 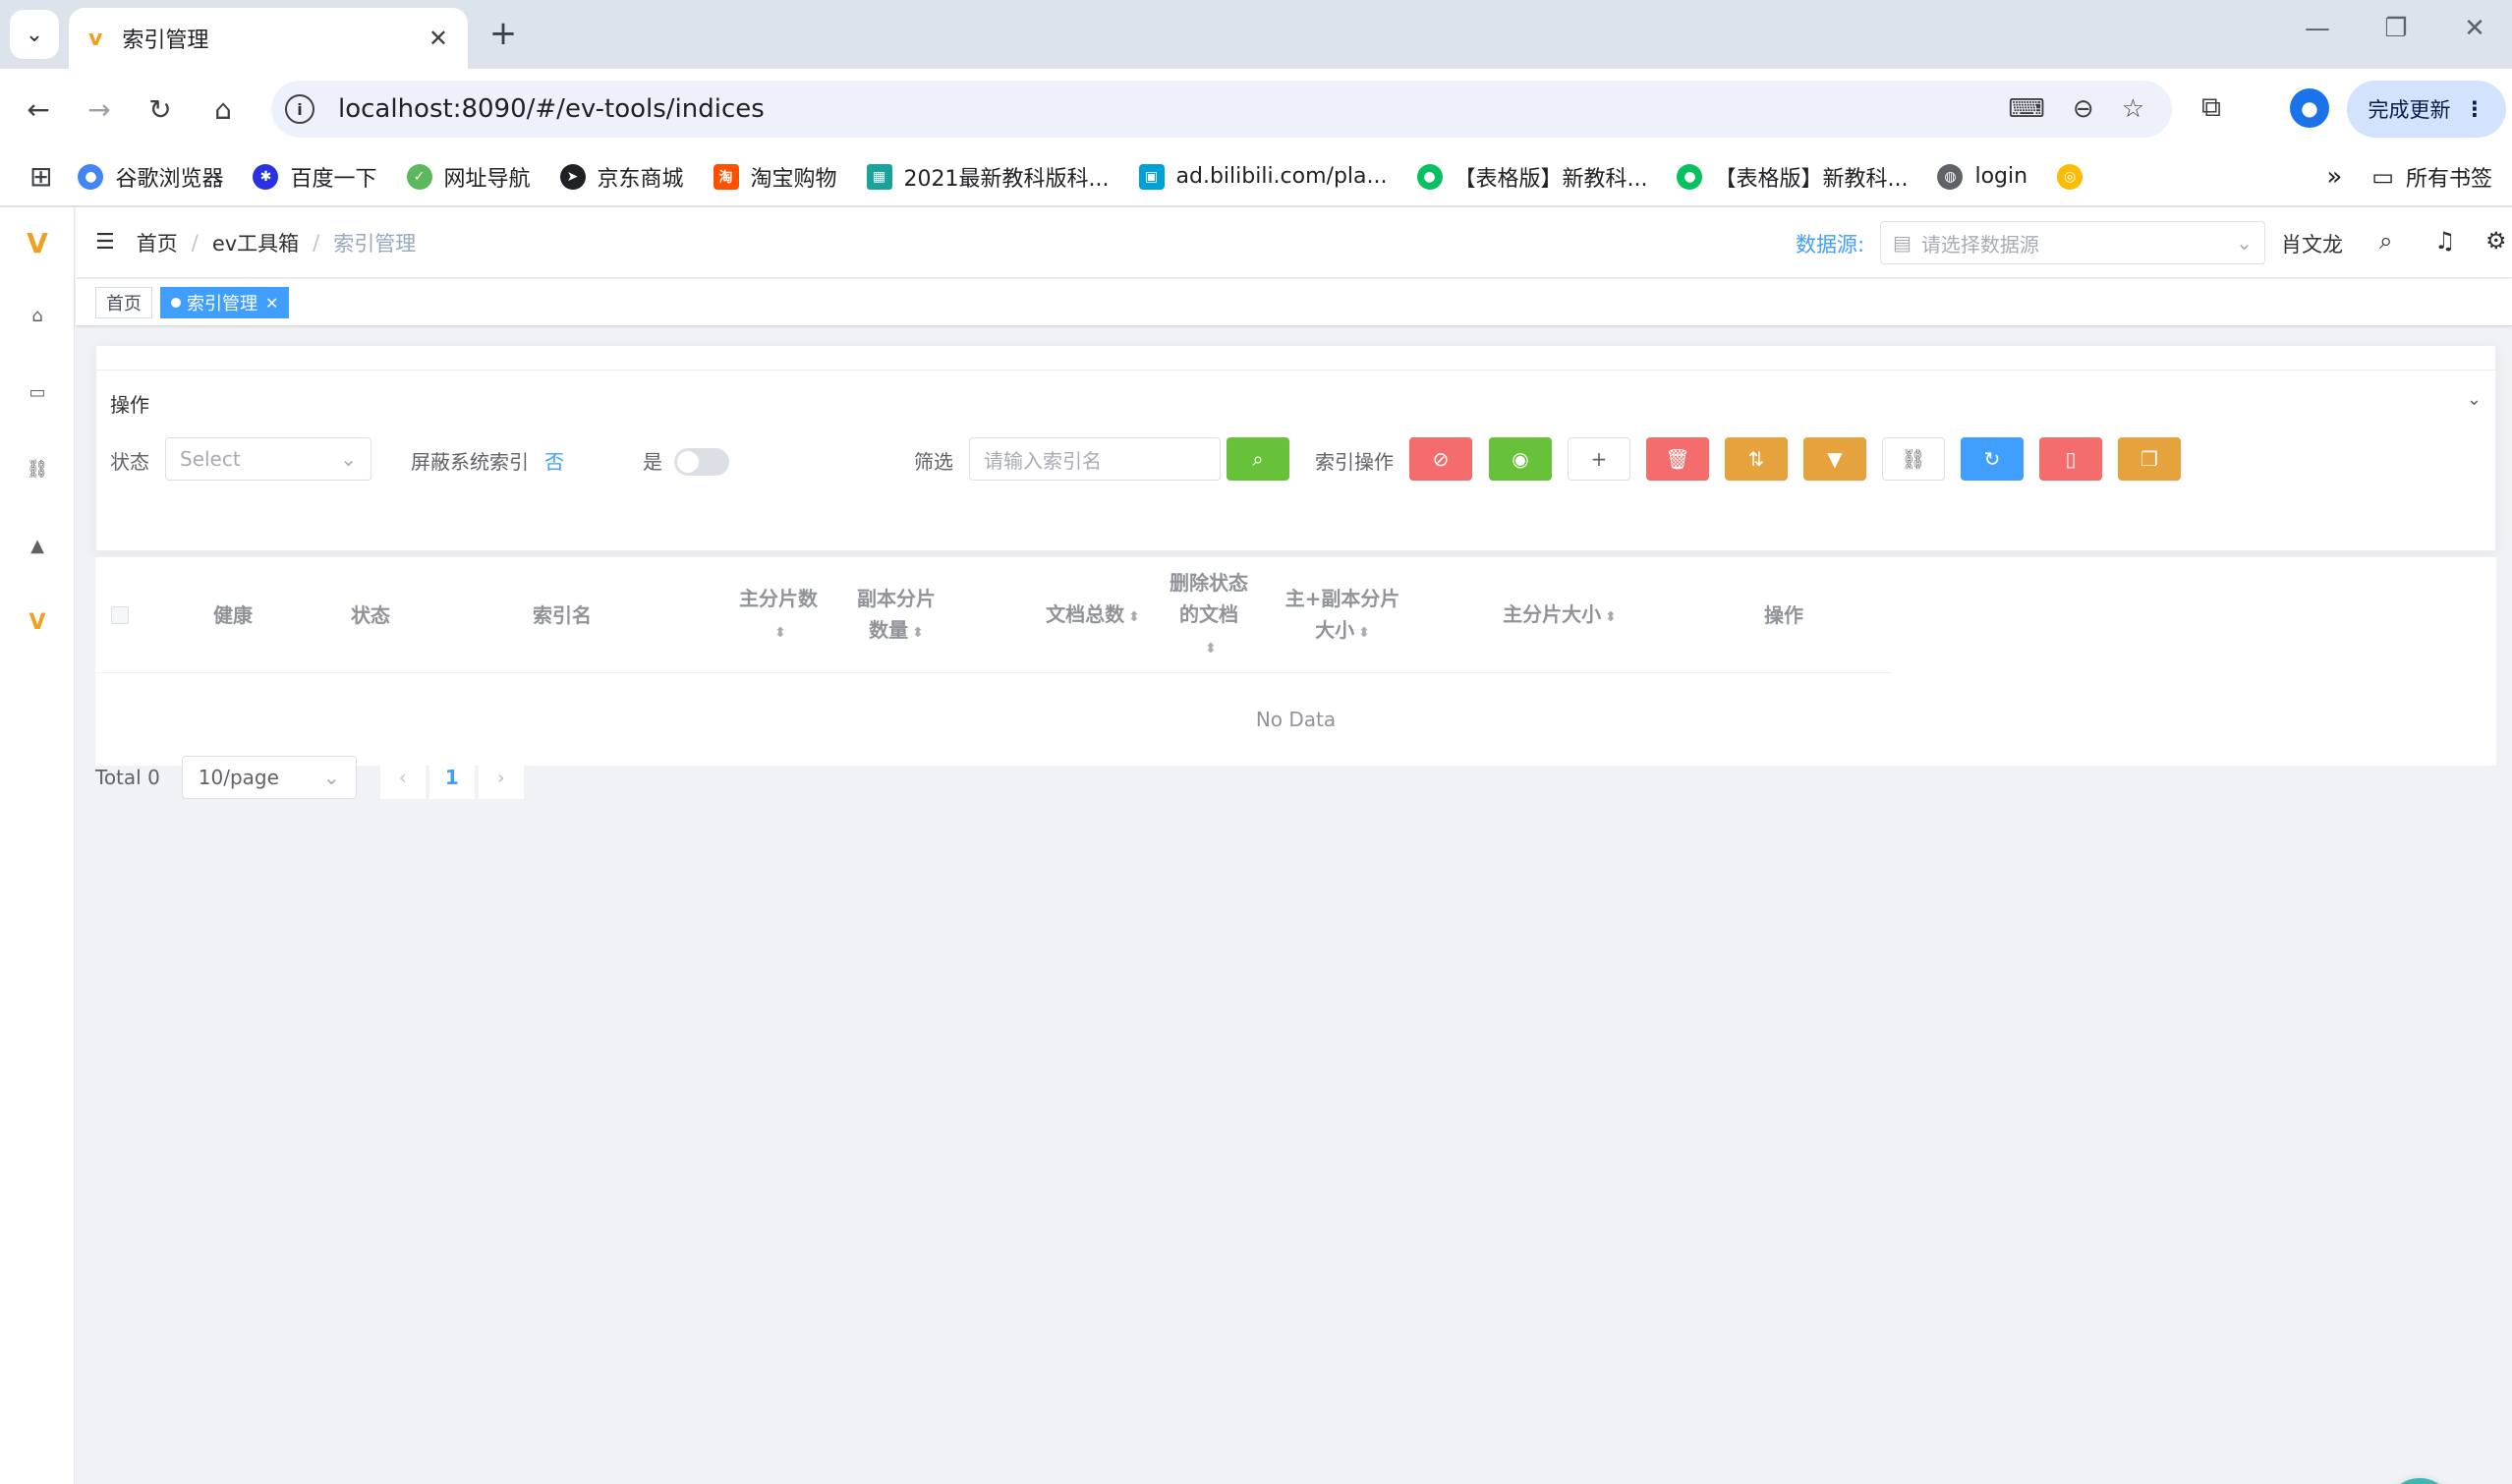 What do you see at coordinates (1902, 243) in the screenshot?
I see `database-icon: ▤` at bounding box center [1902, 243].